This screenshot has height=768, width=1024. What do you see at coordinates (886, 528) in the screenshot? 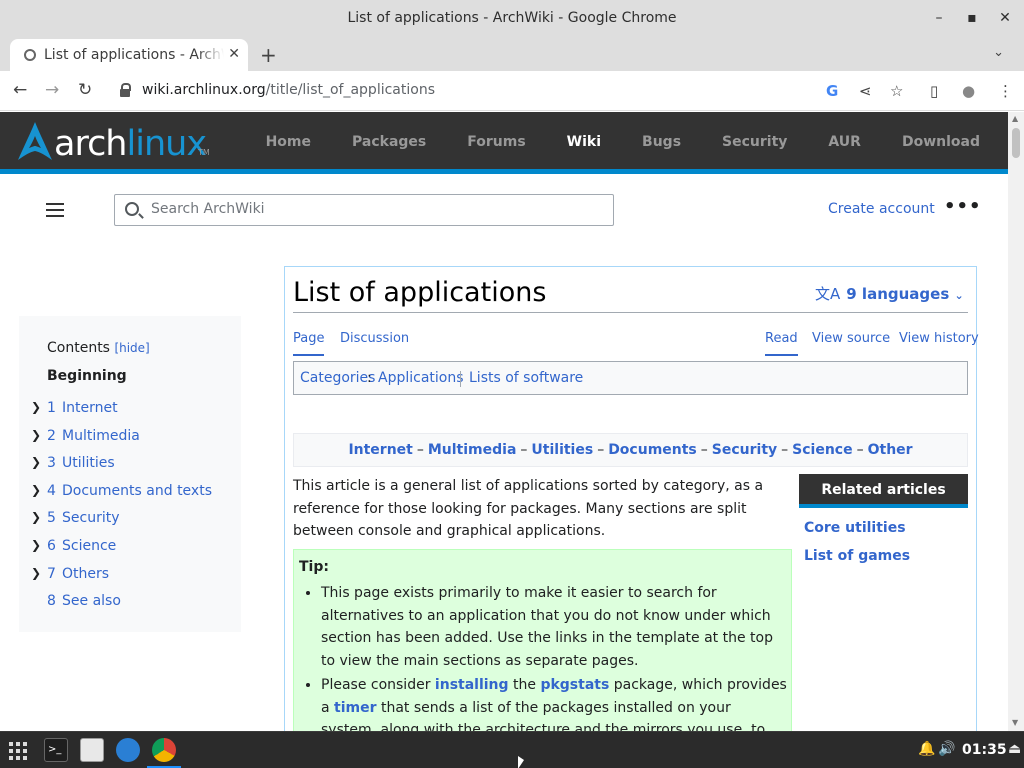
I see `related-core-utilities: Core utilities` at bounding box center [886, 528].